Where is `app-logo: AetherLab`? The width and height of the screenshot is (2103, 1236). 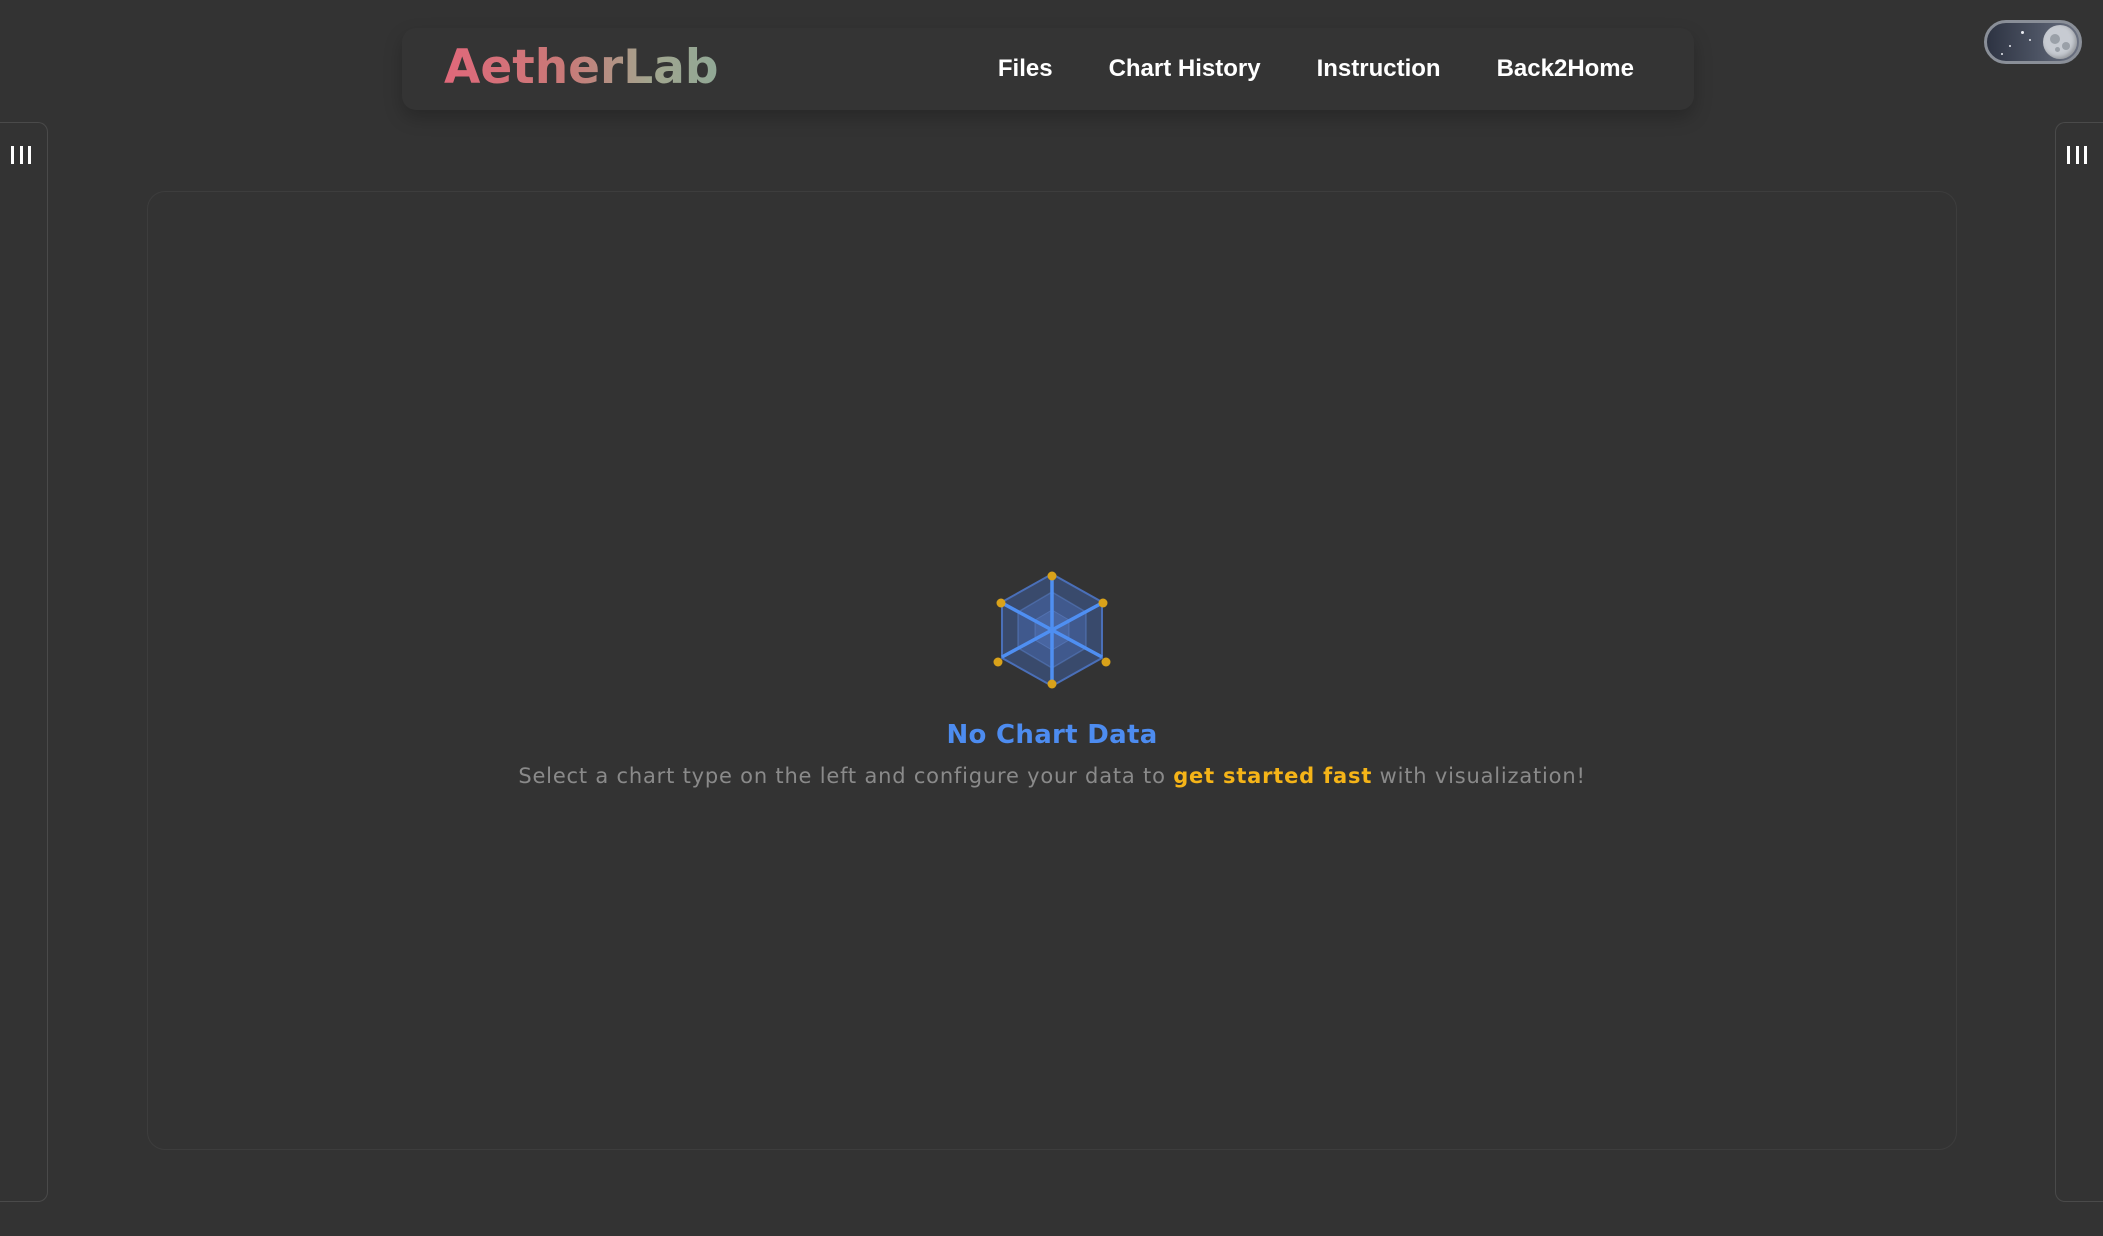
app-logo: AetherLab is located at coordinates (581, 67).